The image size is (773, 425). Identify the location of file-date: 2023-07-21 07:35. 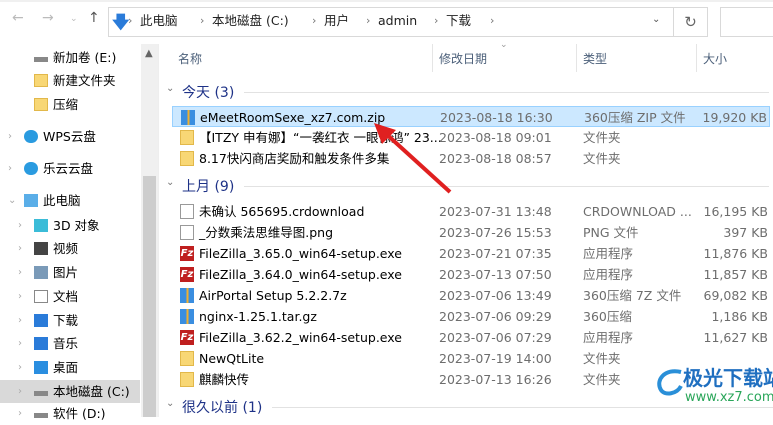
(495, 253).